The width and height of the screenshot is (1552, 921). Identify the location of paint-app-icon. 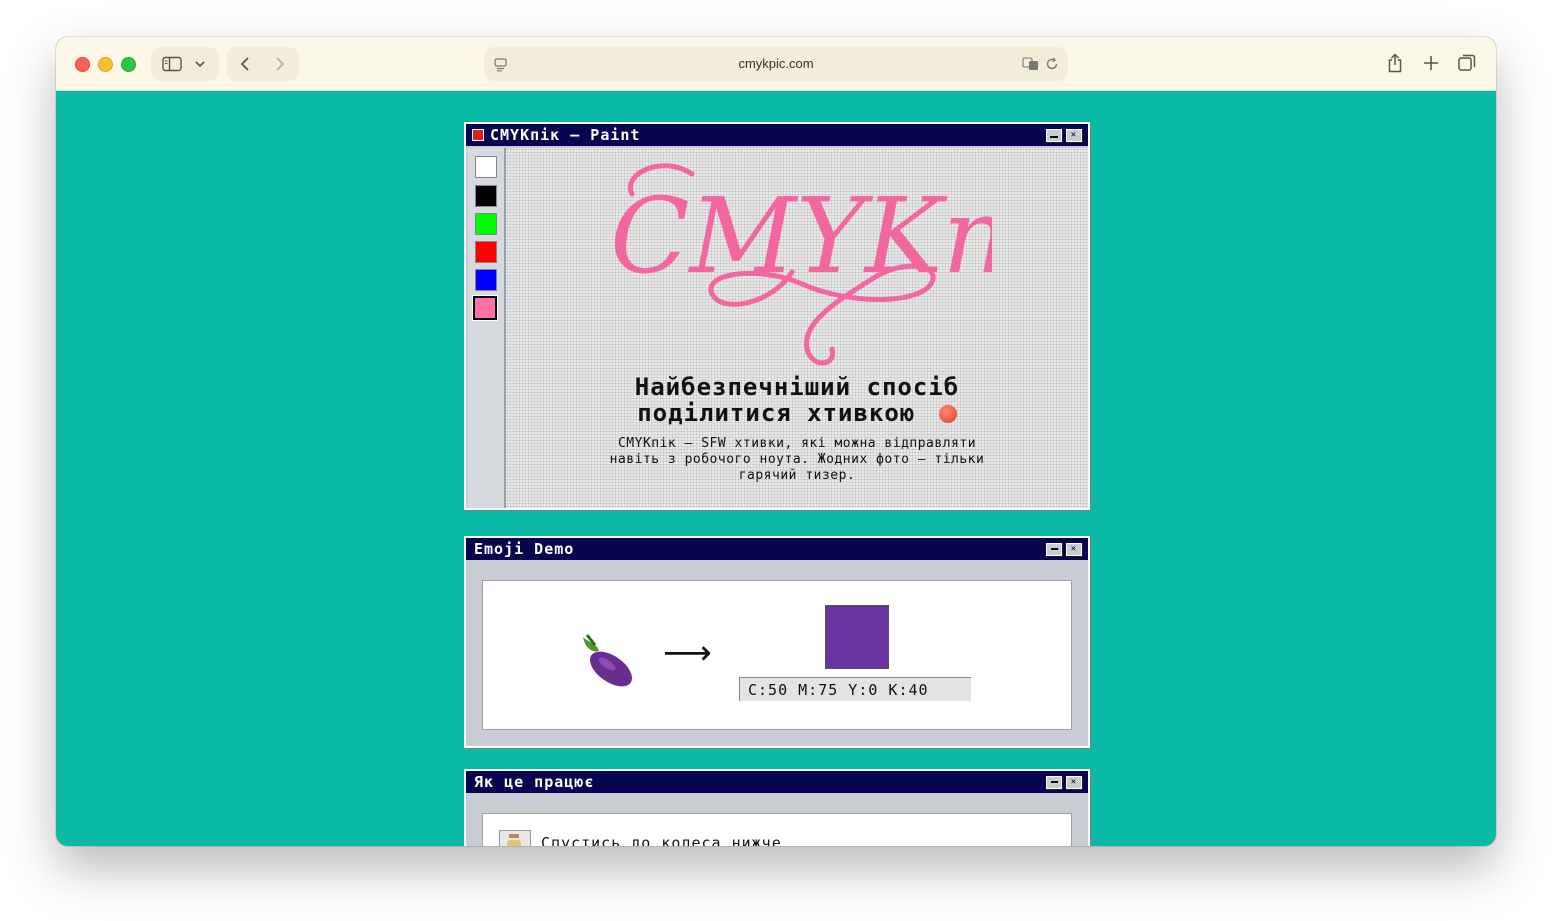
(478, 135).